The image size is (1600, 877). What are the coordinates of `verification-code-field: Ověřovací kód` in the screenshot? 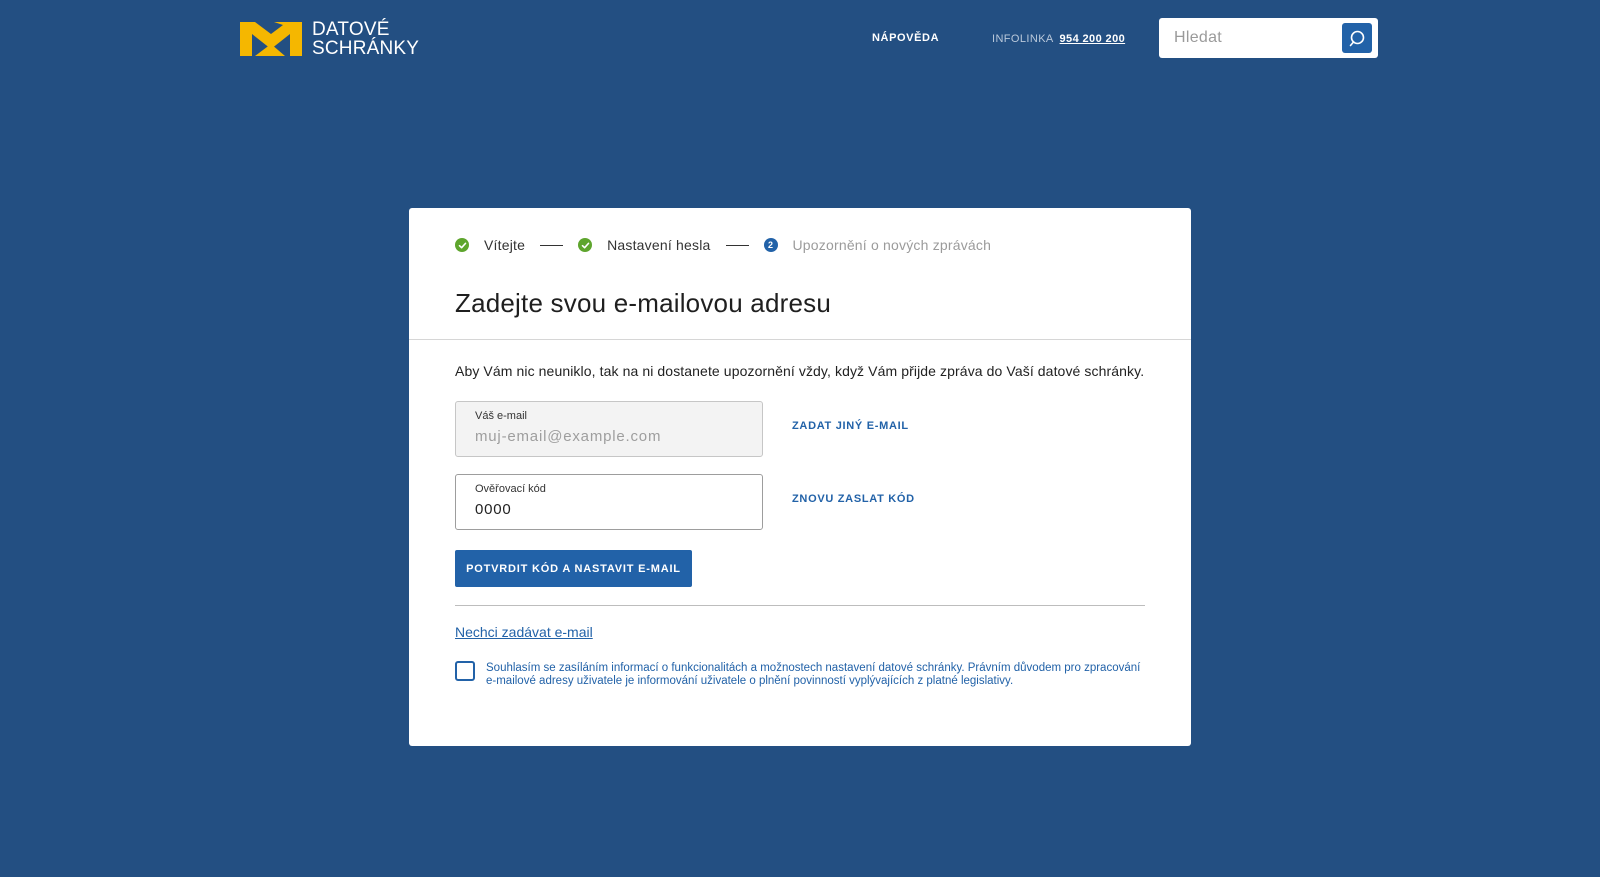 It's located at (609, 502).